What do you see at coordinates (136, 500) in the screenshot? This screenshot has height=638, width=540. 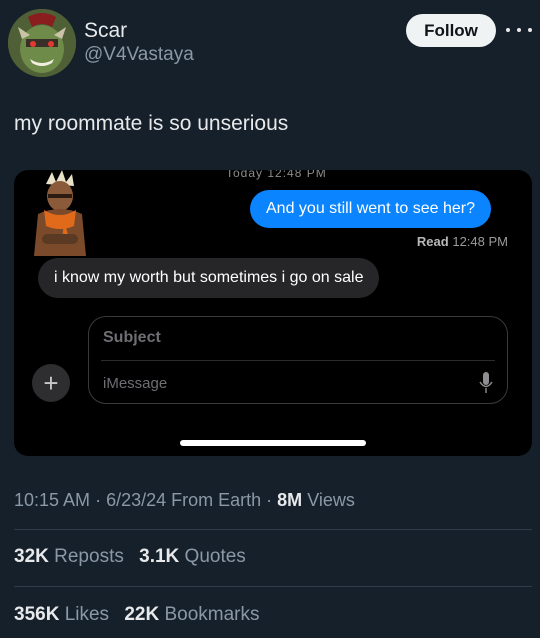 I see `tweet-date: 6/23/24` at bounding box center [136, 500].